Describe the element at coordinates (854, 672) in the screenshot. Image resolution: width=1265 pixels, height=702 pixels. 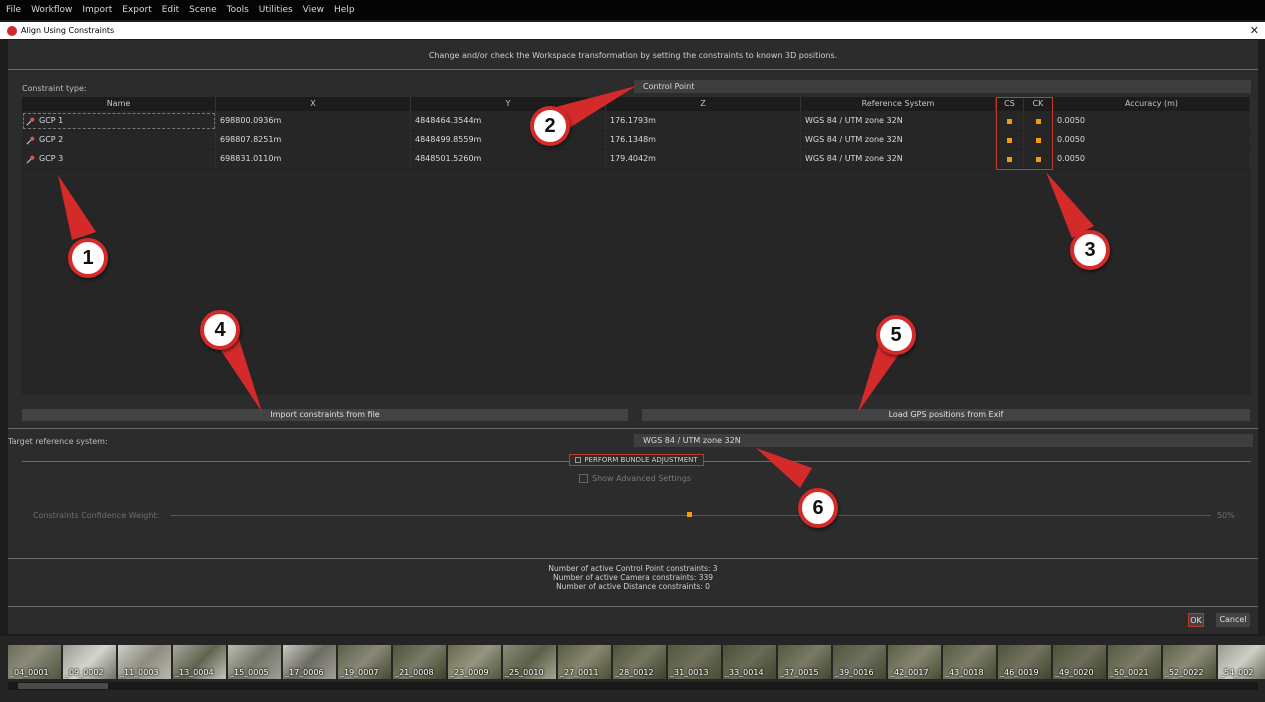
I see `thumbnail-label: _39_0016` at that location.